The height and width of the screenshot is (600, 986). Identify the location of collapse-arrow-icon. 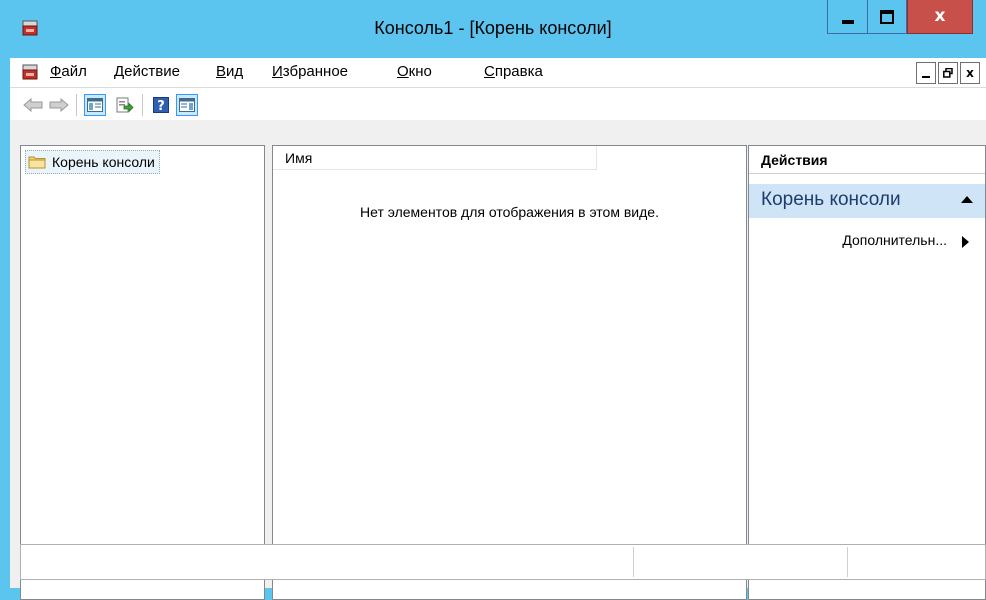
(967, 199).